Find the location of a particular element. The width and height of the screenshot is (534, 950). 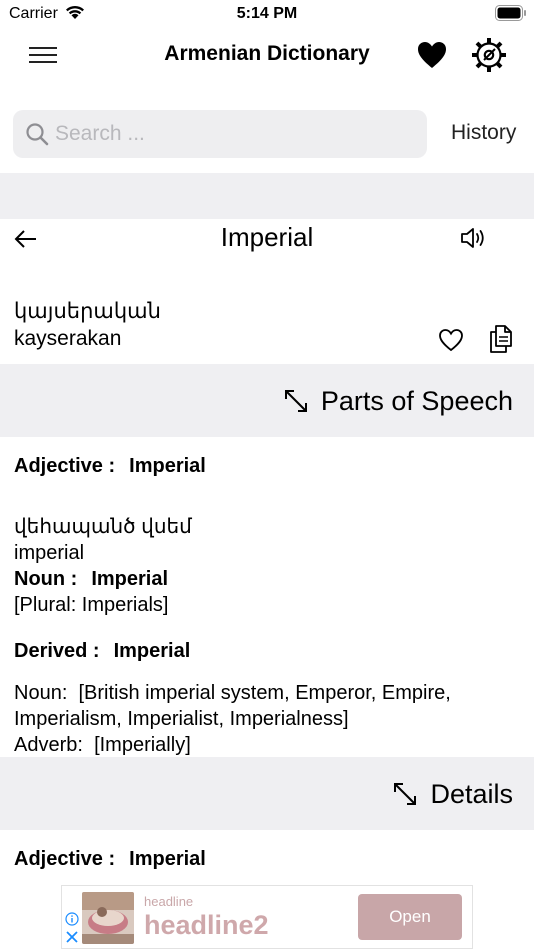

search-box is located at coordinates (220, 134).